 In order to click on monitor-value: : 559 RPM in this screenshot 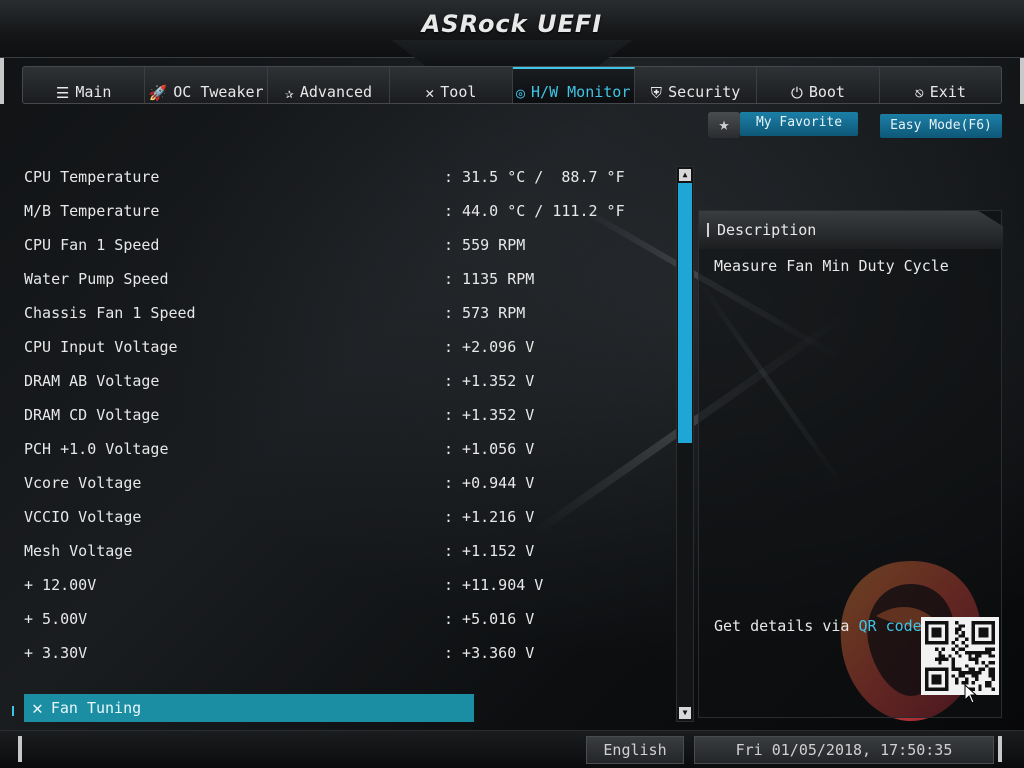, I will do `click(485, 245)`.